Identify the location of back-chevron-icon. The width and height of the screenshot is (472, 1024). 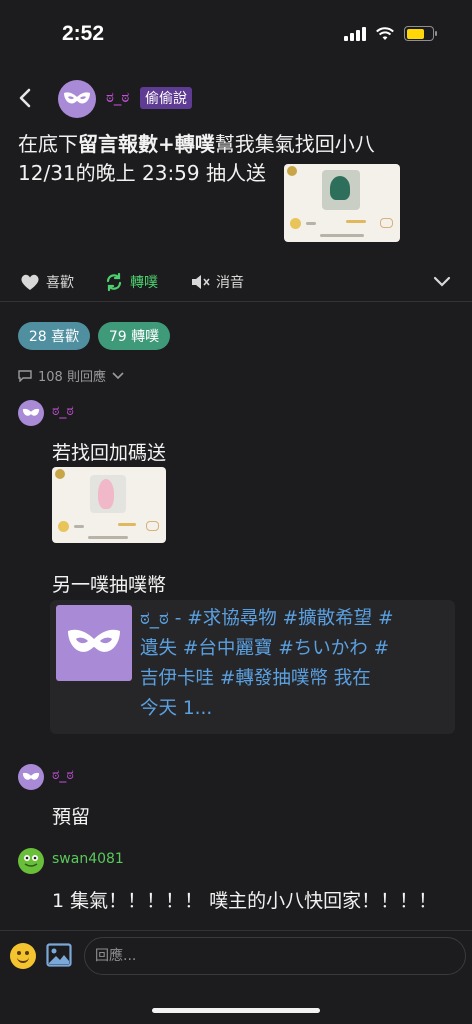
(26, 98).